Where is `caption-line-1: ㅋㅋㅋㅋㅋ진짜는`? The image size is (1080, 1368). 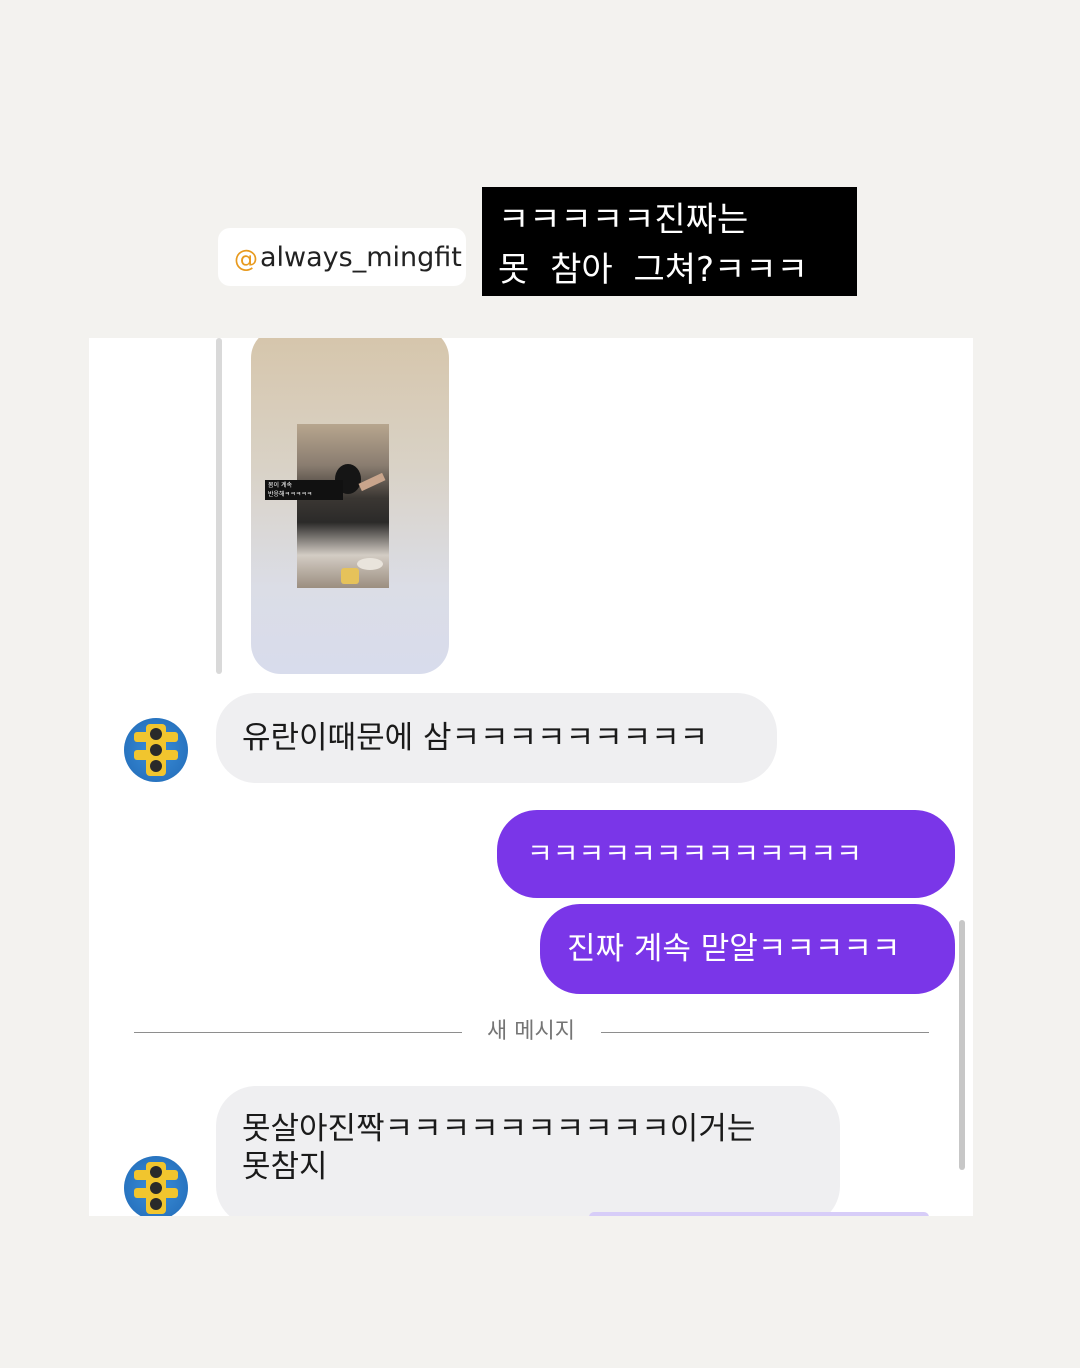
caption-line-1: ㅋㅋㅋㅋㅋ진짜는 is located at coordinates (623, 220).